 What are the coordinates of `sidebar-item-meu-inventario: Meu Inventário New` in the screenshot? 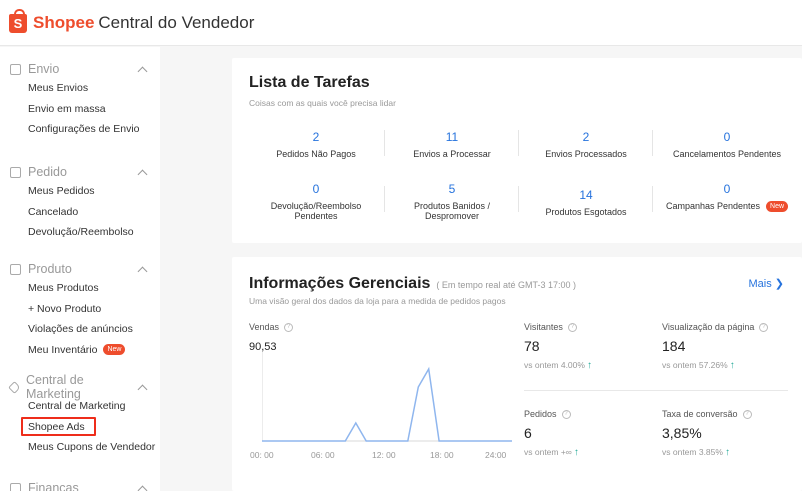 It's located at (80, 350).